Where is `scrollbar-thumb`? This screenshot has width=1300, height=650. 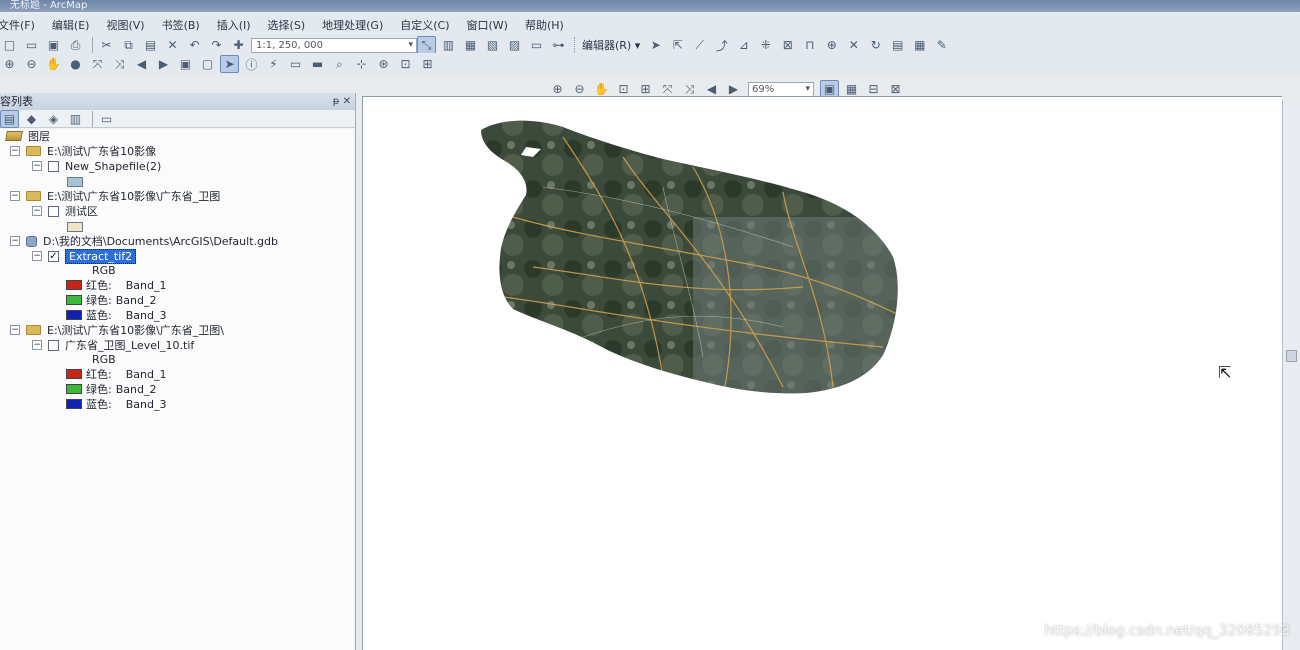 scrollbar-thumb is located at coordinates (1291, 356).